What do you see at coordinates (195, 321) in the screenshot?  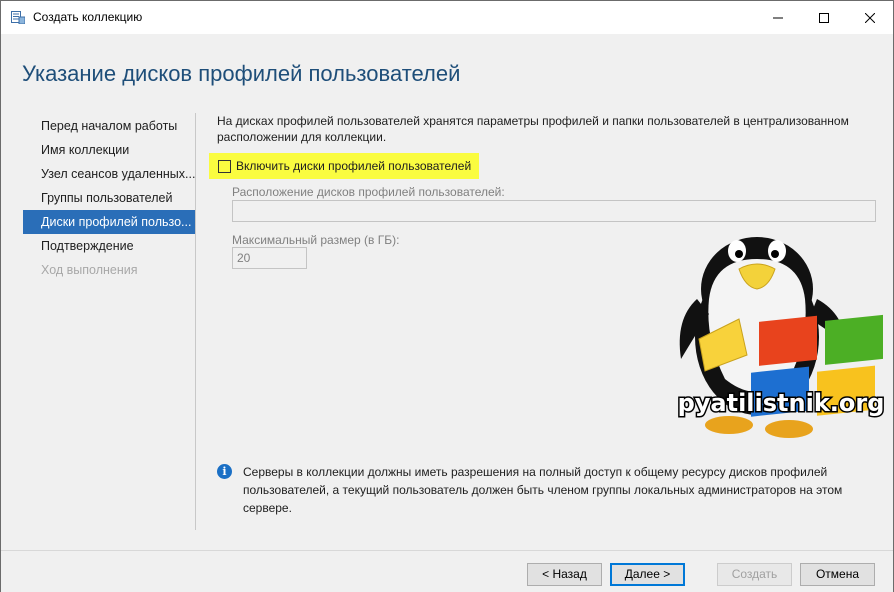 I see `sidebar-divider` at bounding box center [195, 321].